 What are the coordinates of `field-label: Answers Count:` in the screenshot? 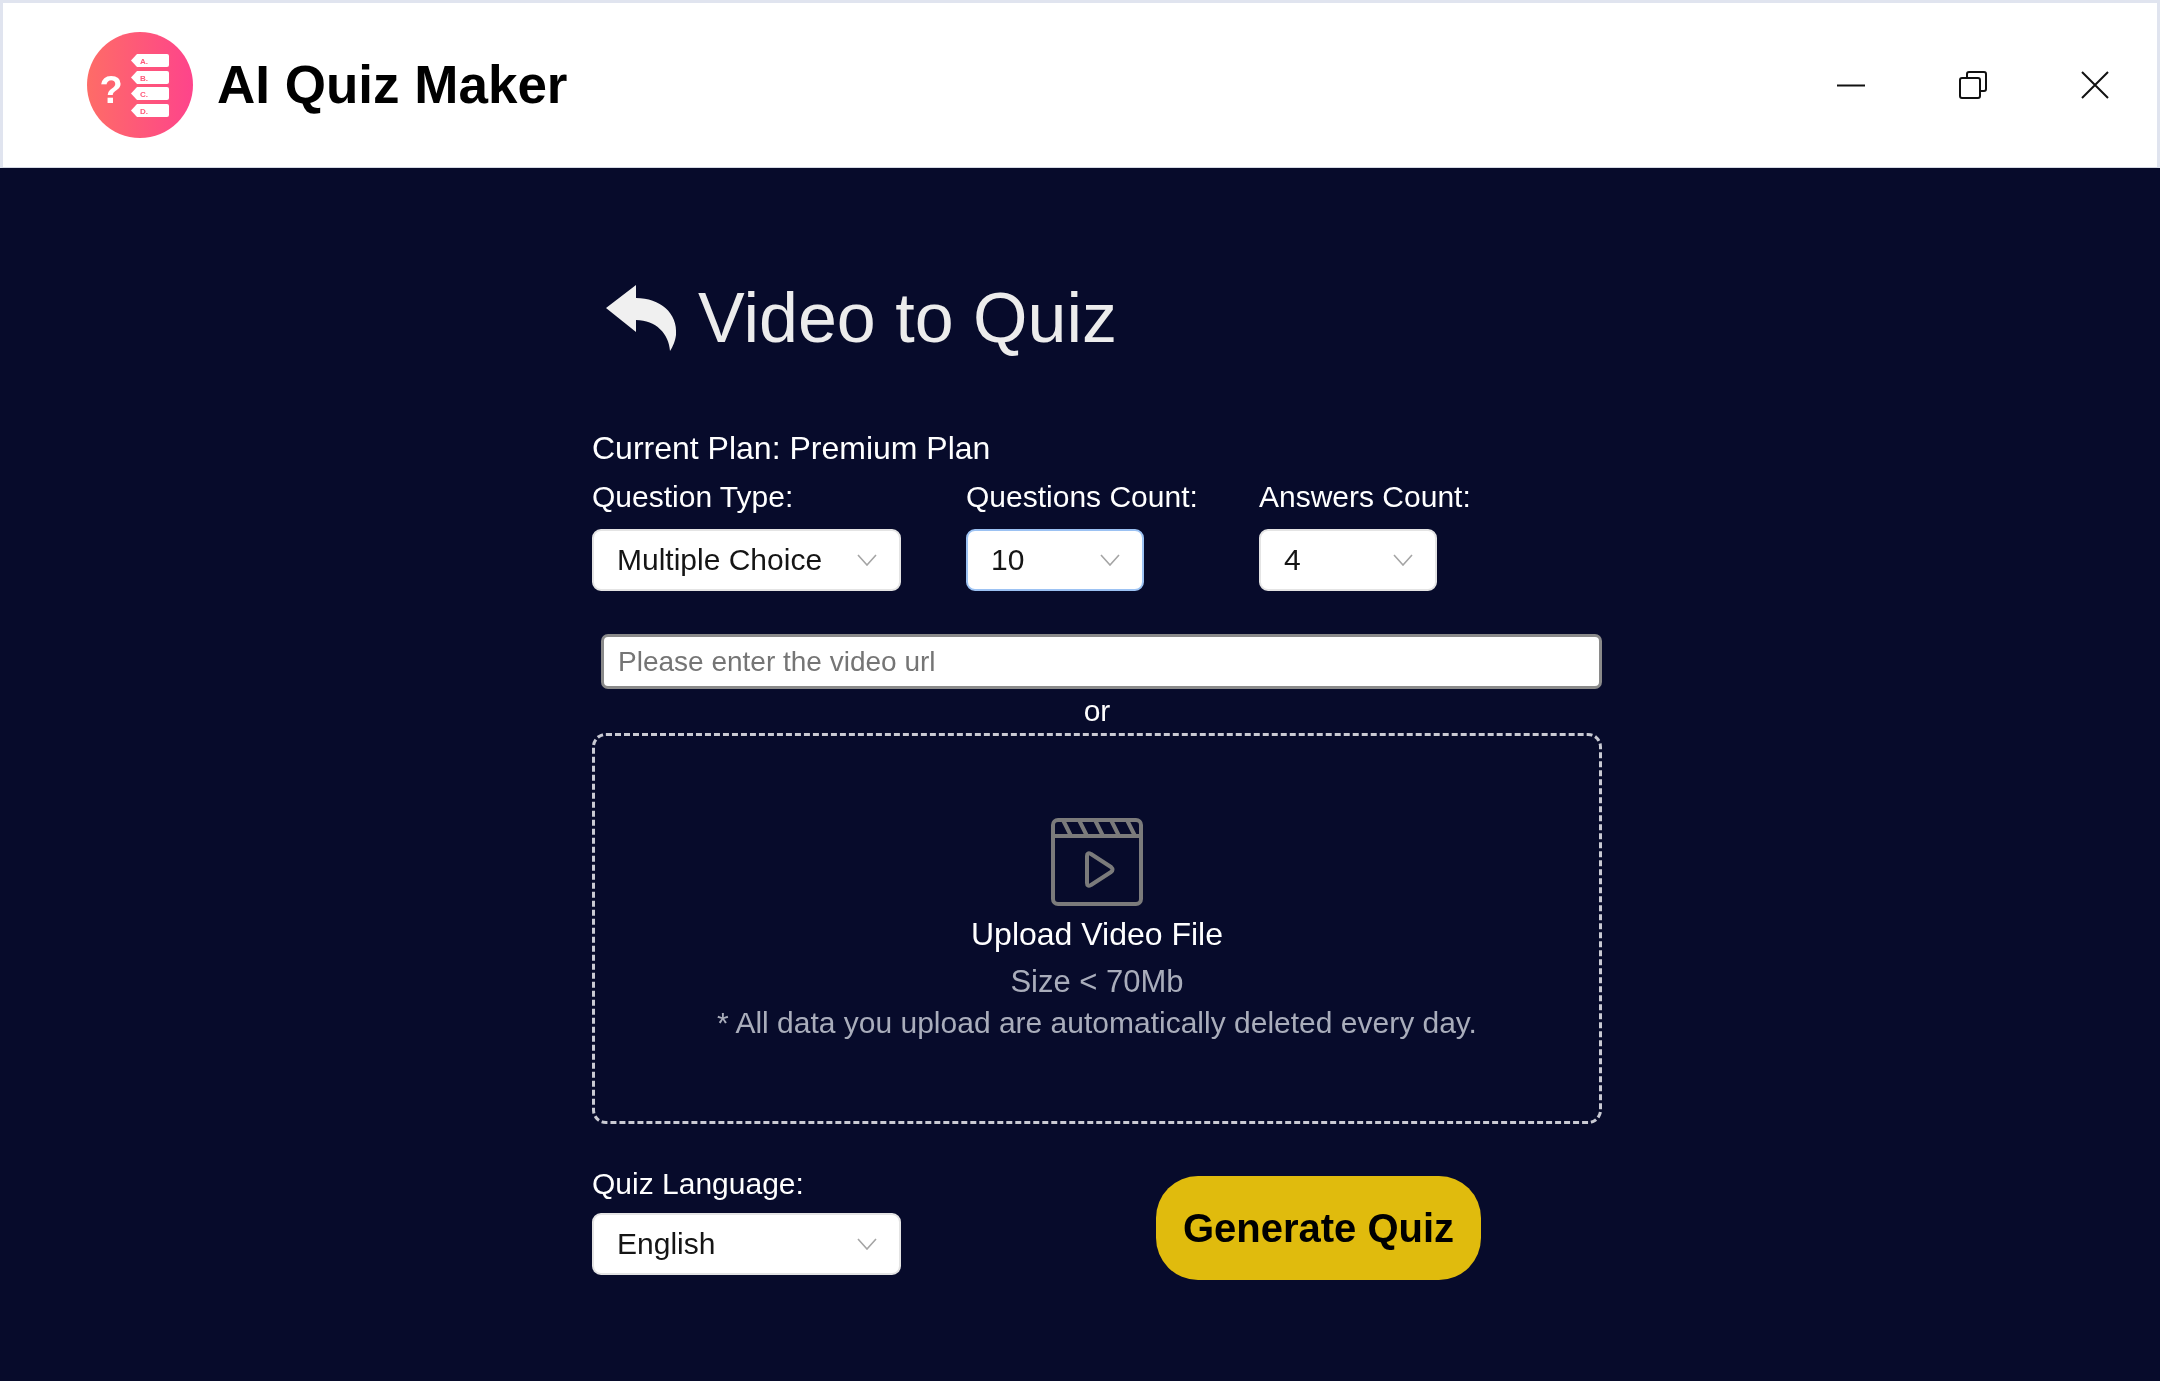 It's located at (1365, 497).